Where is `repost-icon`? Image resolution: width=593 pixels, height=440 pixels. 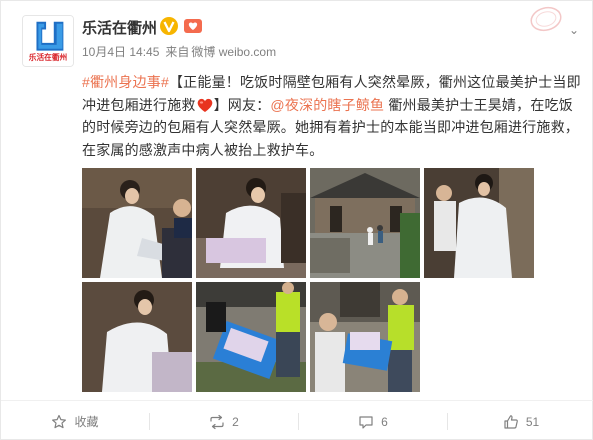
repost-icon is located at coordinates (217, 421).